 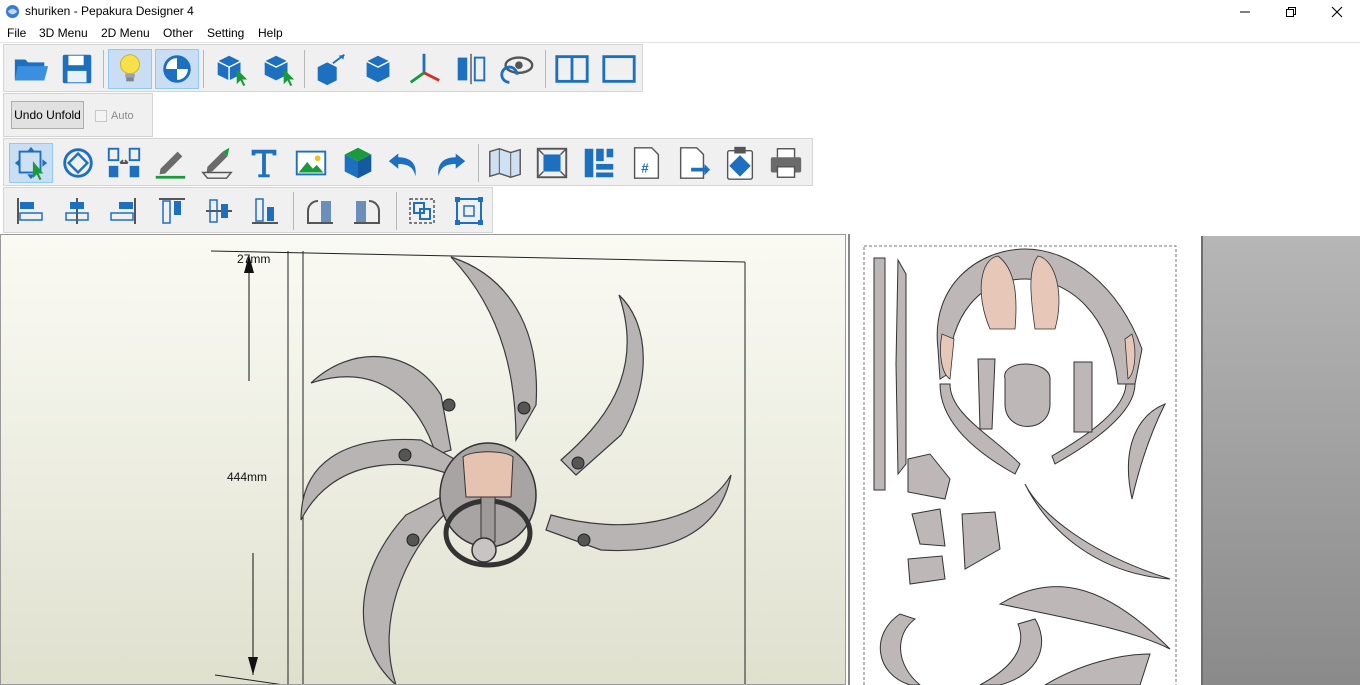 What do you see at coordinates (47, 115) in the screenshot?
I see `undo-unfold-button: Undo Unfold` at bounding box center [47, 115].